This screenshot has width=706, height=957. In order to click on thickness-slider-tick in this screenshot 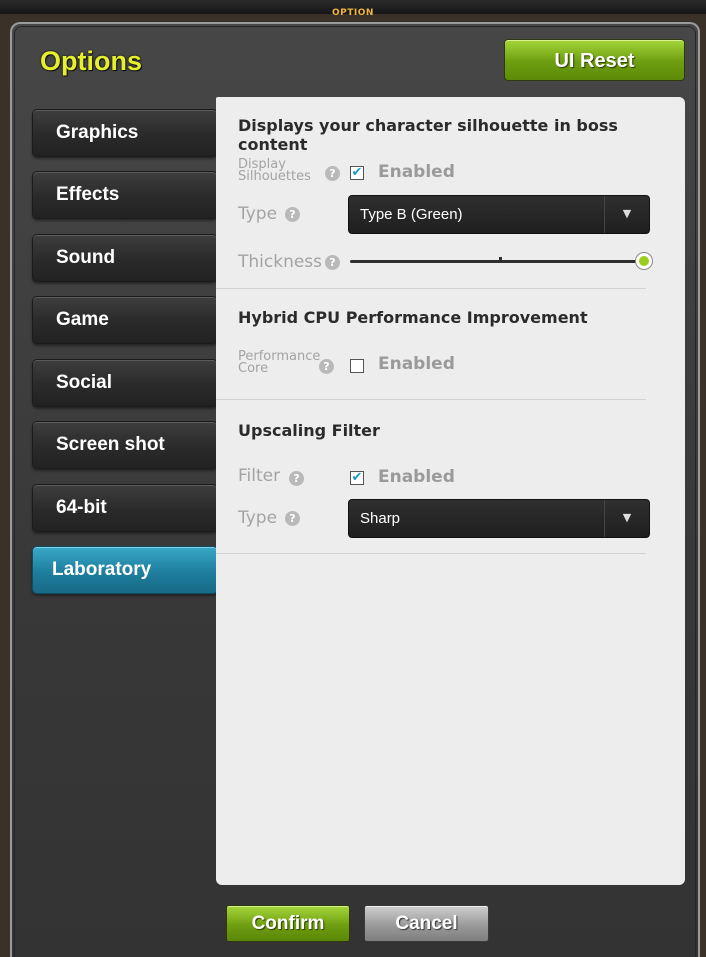, I will do `click(500, 259)`.